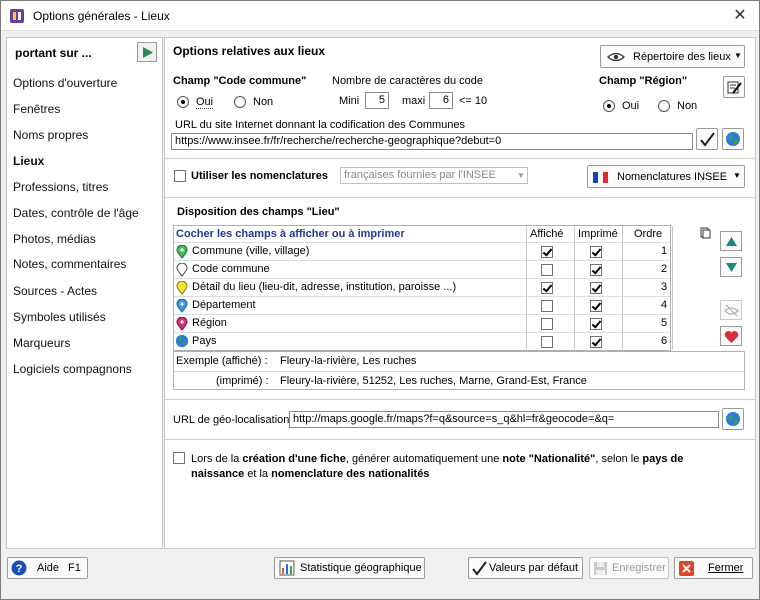 This screenshot has height=600, width=760. I want to click on nomenclatures-insee-label: Nomenclatures INSEE, so click(672, 177).